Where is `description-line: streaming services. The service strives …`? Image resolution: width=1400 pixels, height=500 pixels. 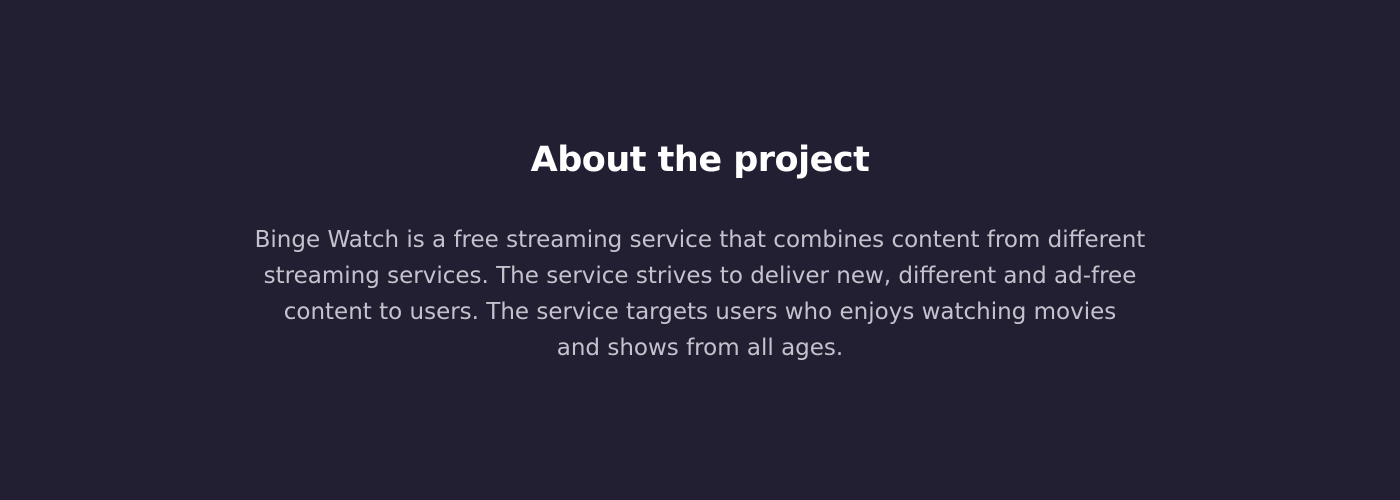 description-line: streaming services. The service strives … is located at coordinates (700, 276).